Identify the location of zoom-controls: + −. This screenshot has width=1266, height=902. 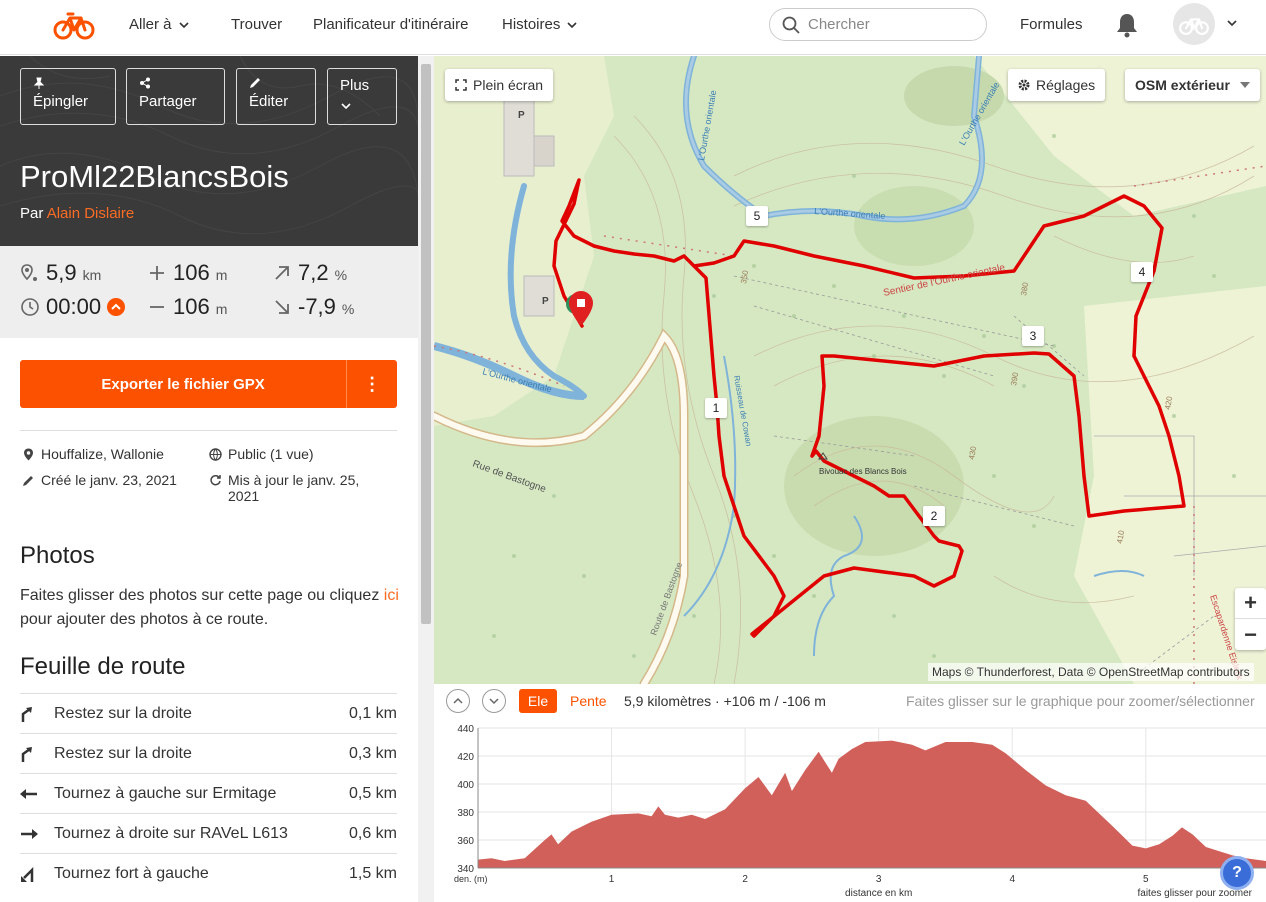
(1250, 619).